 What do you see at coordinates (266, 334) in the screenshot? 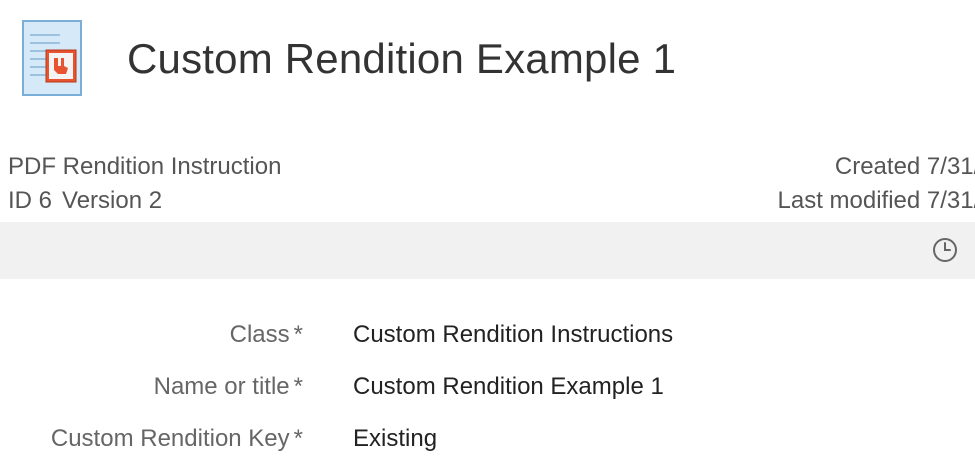
I see `property-label: Class *` at bounding box center [266, 334].